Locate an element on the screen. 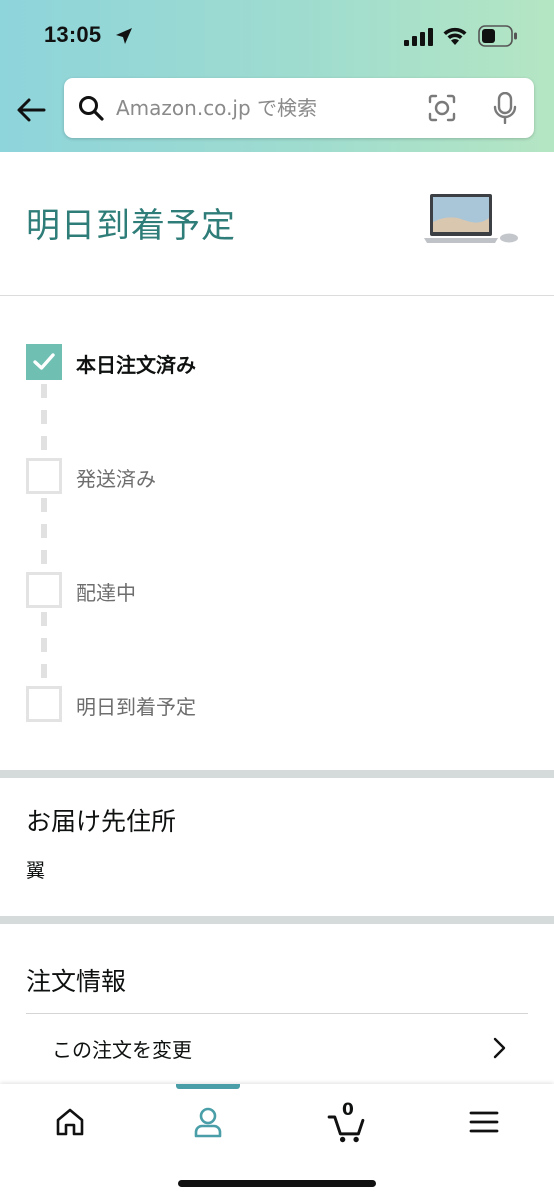  battery-icon is located at coordinates (497, 36).